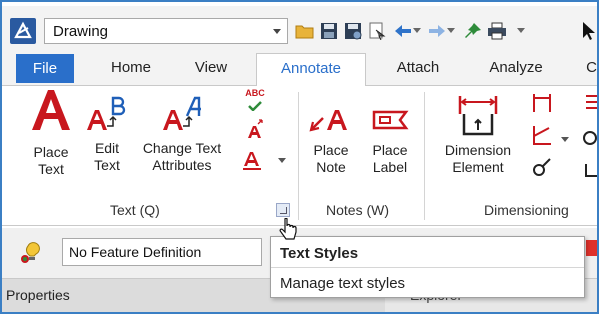 Image resolution: width=599 pixels, height=314 pixels. What do you see at coordinates (23, 31) in the screenshot?
I see `app-logo-icon` at bounding box center [23, 31].